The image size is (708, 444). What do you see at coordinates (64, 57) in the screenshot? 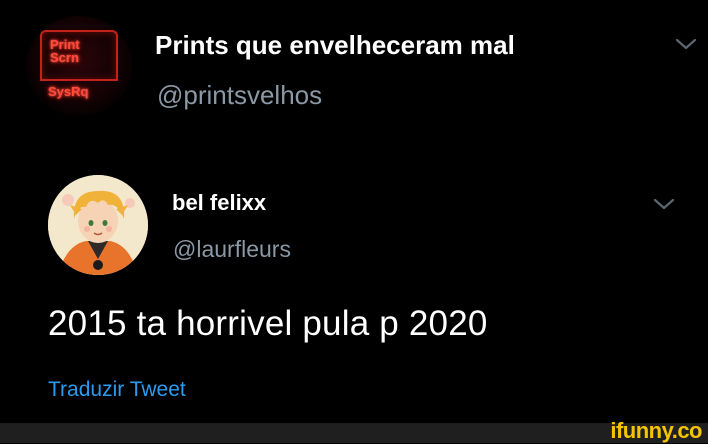
I see `key-label-scrn: Scrn` at bounding box center [64, 57].